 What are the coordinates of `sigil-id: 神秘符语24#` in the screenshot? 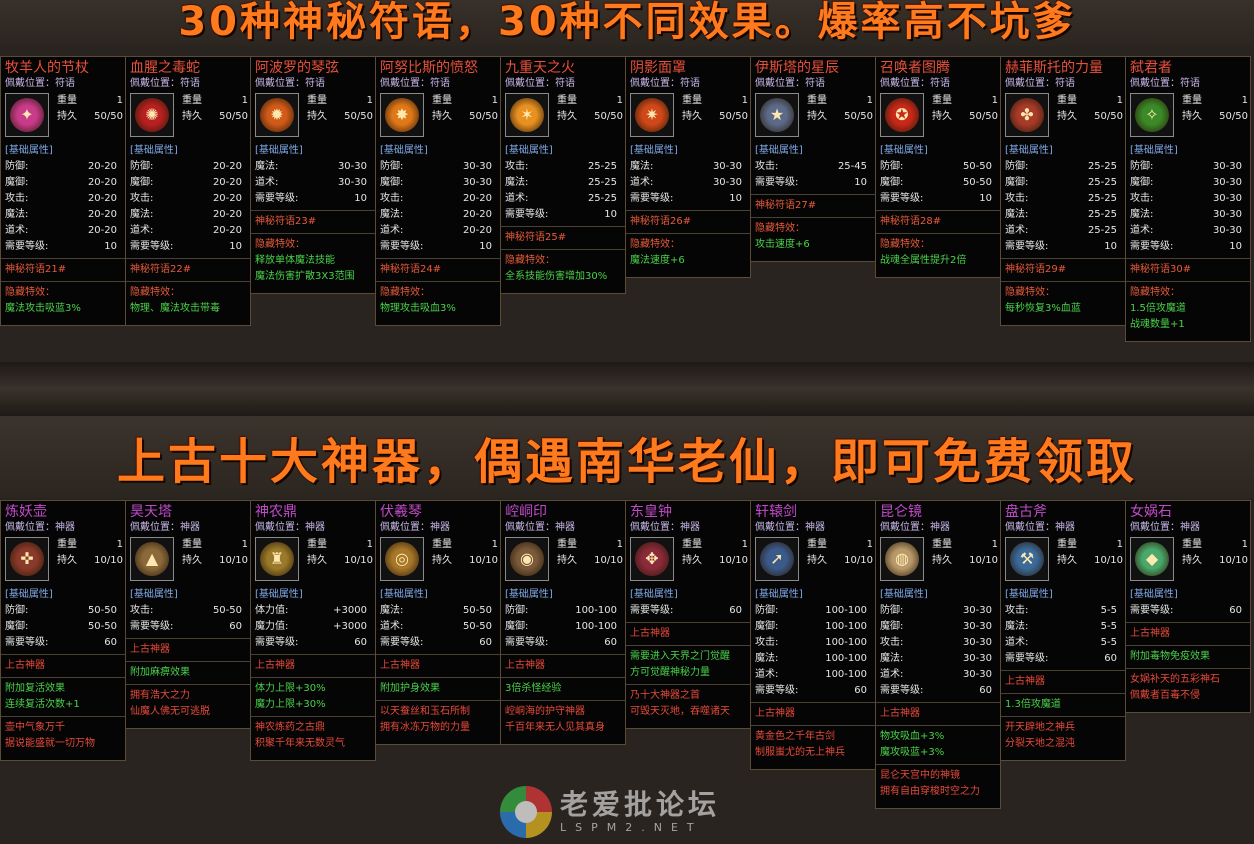 It's located at (411, 269).